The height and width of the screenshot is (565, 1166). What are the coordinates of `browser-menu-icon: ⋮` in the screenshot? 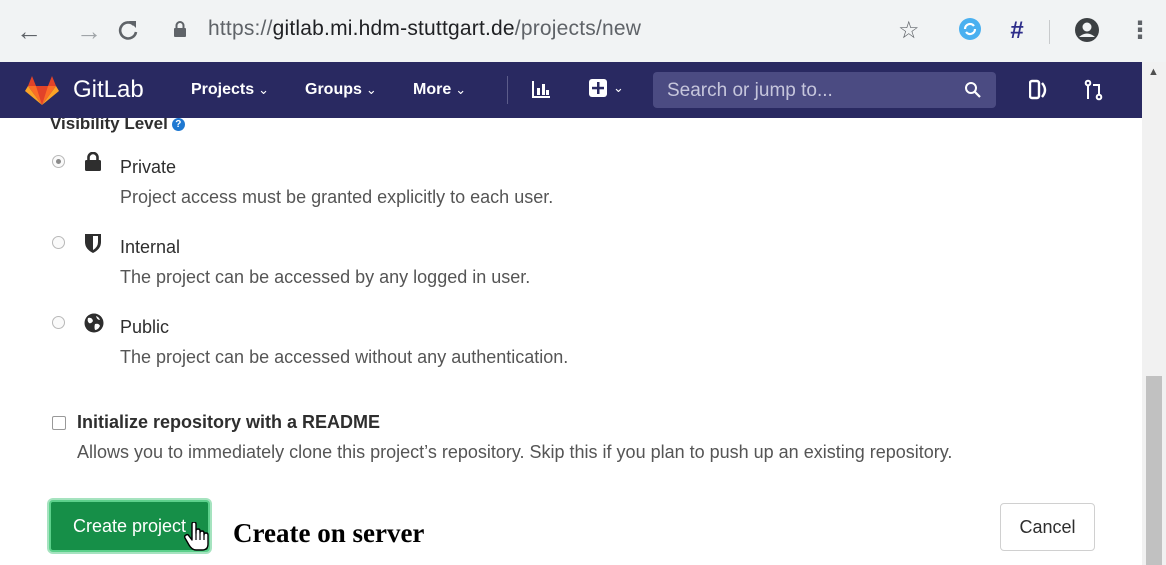 It's located at (1140, 31).